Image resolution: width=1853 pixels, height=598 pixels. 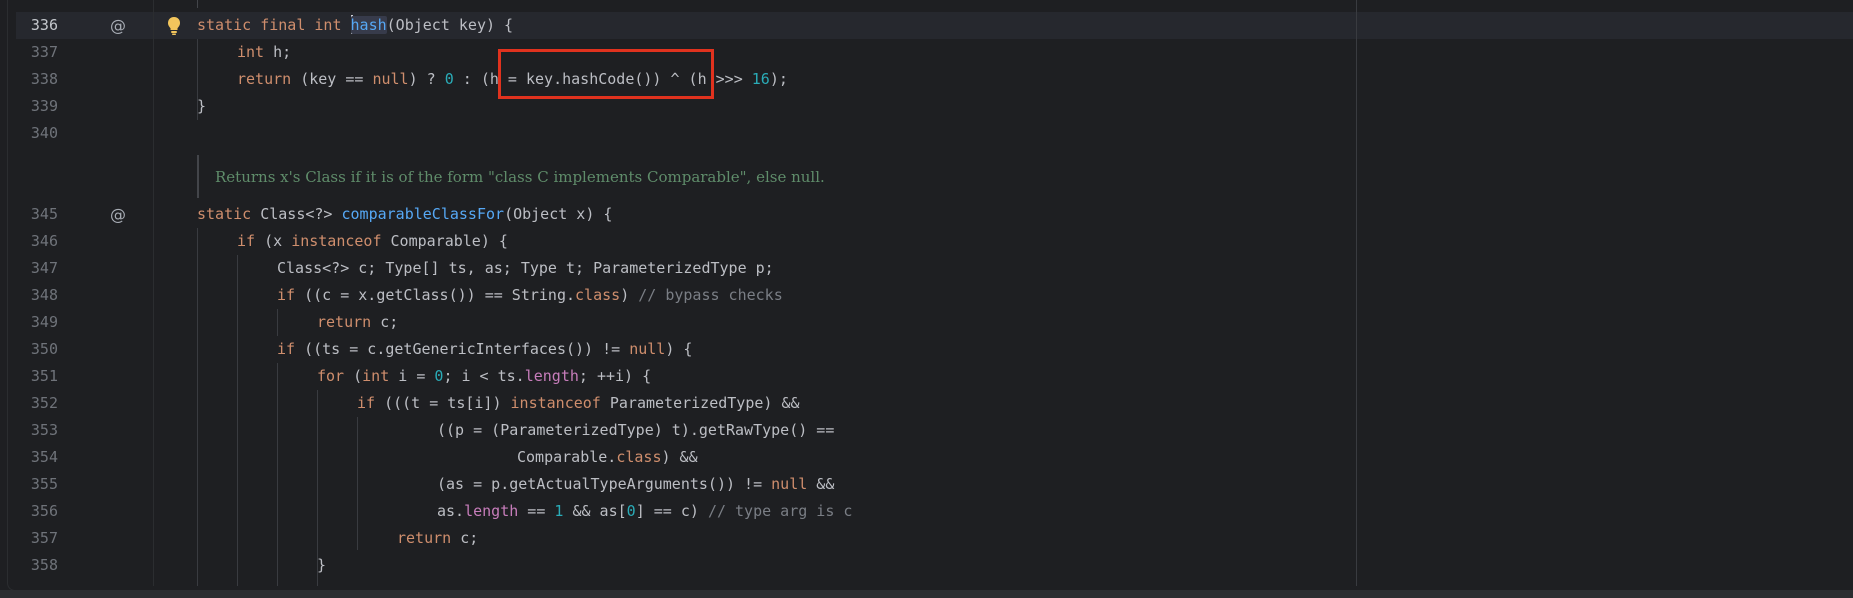 I want to click on line-number: 336, so click(x=44, y=25).